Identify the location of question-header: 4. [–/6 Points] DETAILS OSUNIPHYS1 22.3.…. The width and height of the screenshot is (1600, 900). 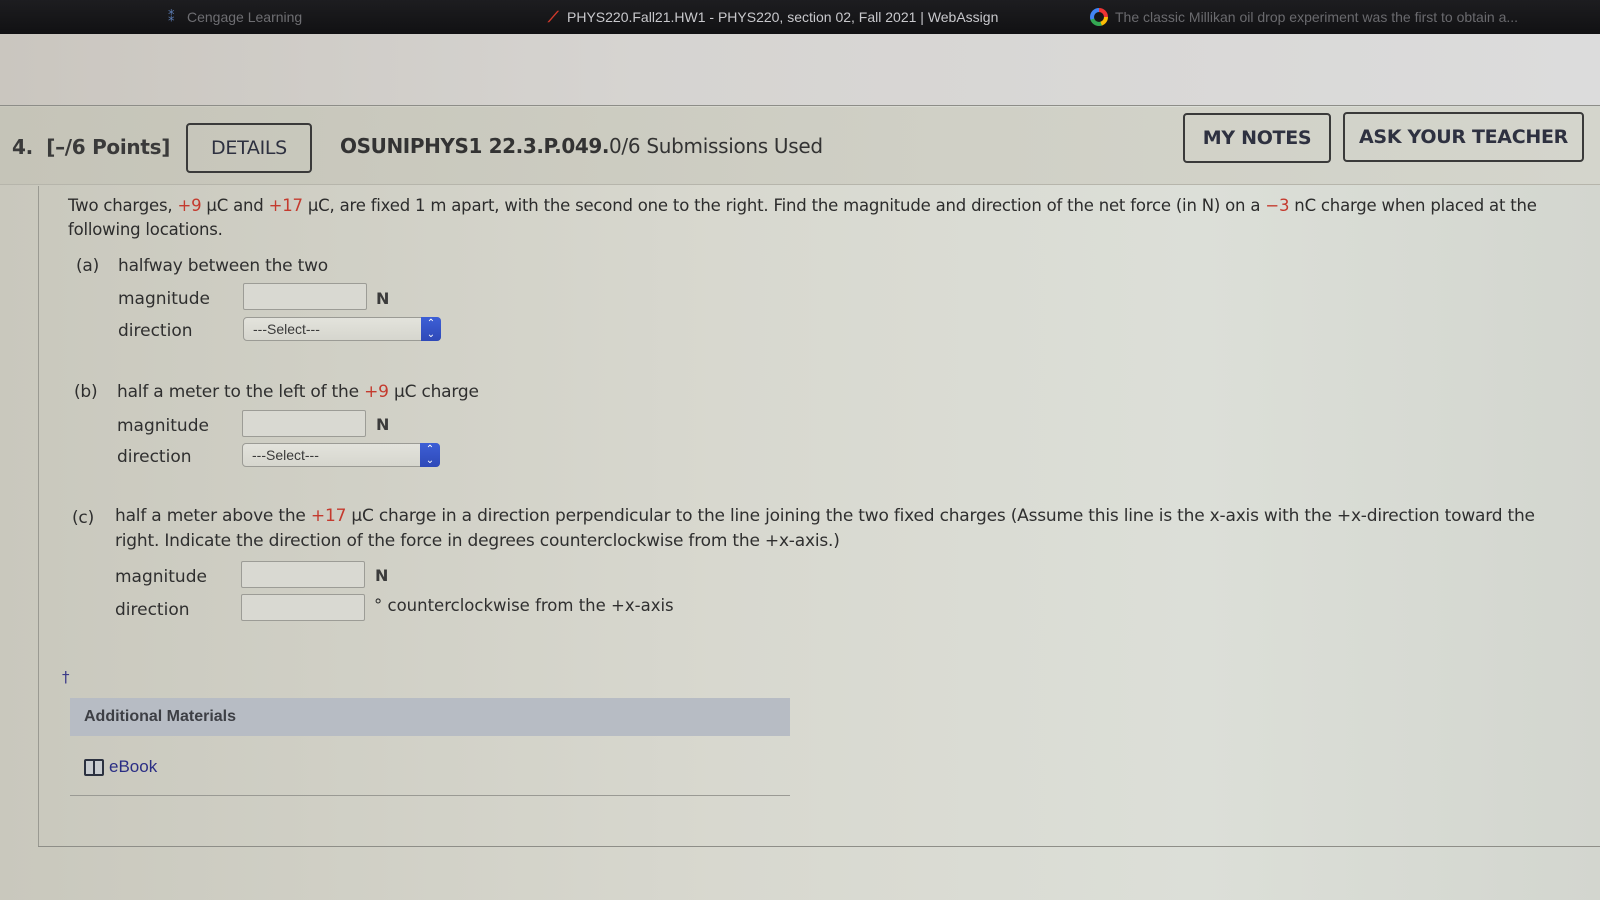
(800, 146).